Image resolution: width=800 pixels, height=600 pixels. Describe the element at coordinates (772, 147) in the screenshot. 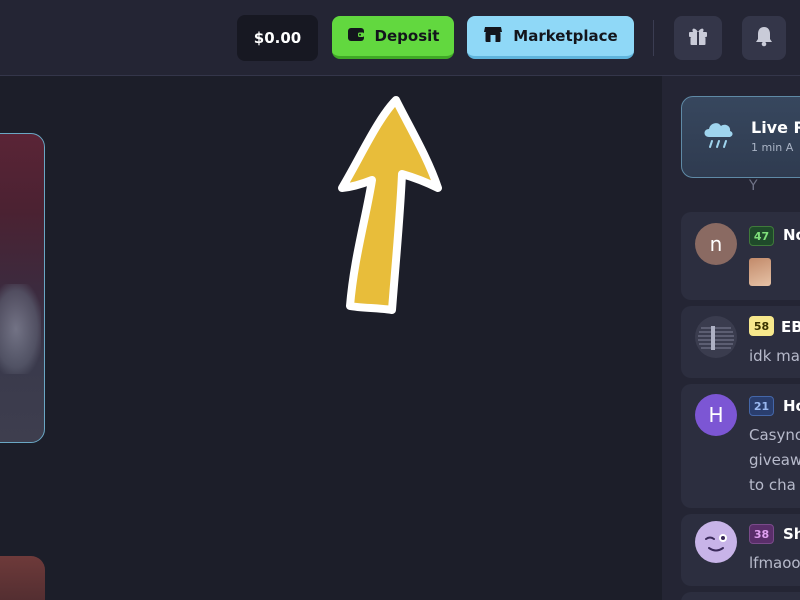

I see `live-rain-subtitle: 1 min A` at that location.